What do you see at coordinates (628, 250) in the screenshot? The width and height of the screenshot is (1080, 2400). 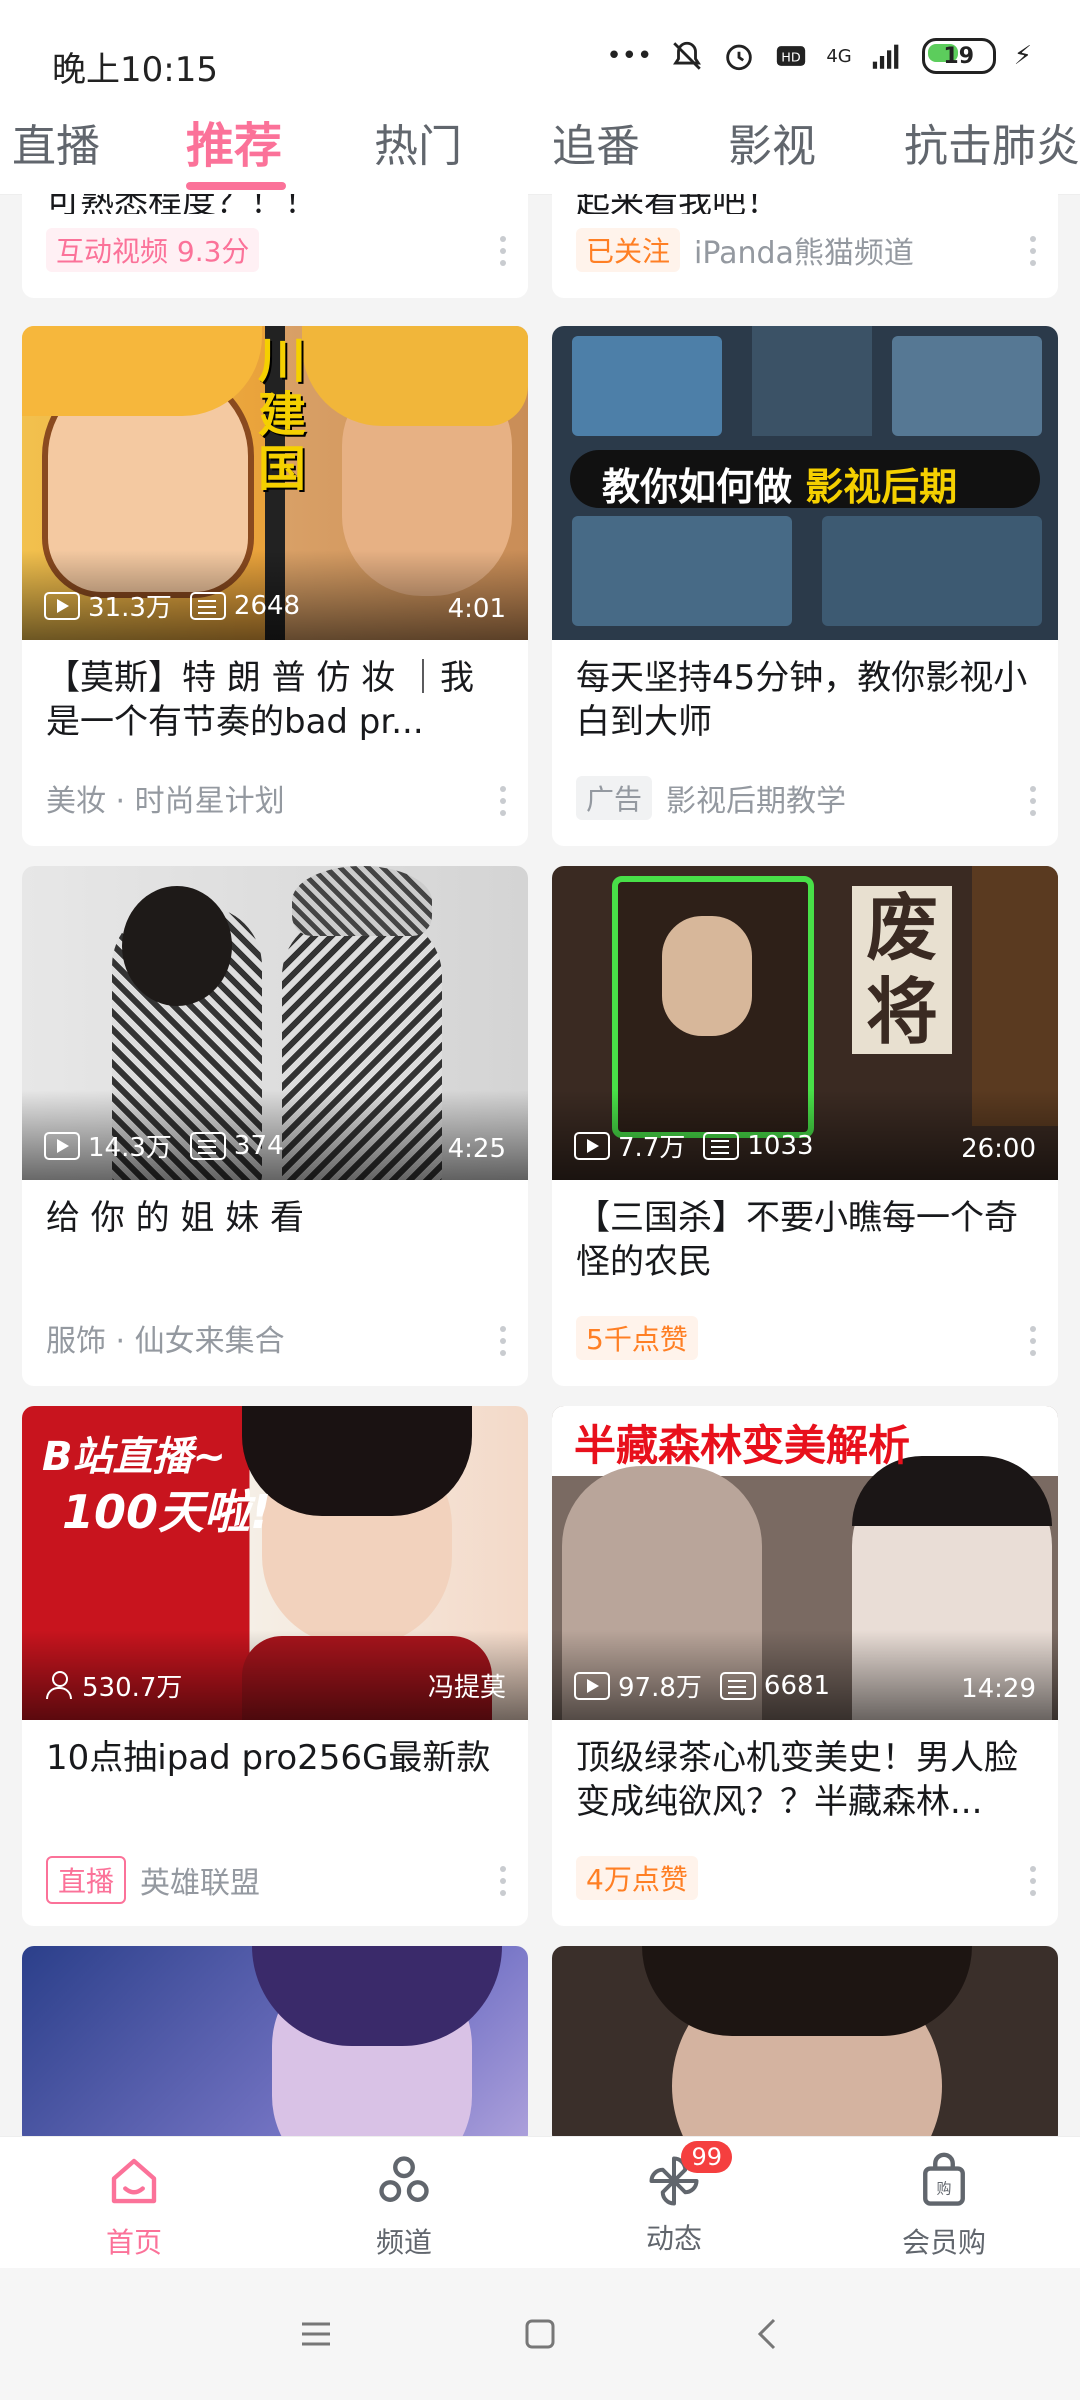 I see `followed-badge: 已关注` at bounding box center [628, 250].